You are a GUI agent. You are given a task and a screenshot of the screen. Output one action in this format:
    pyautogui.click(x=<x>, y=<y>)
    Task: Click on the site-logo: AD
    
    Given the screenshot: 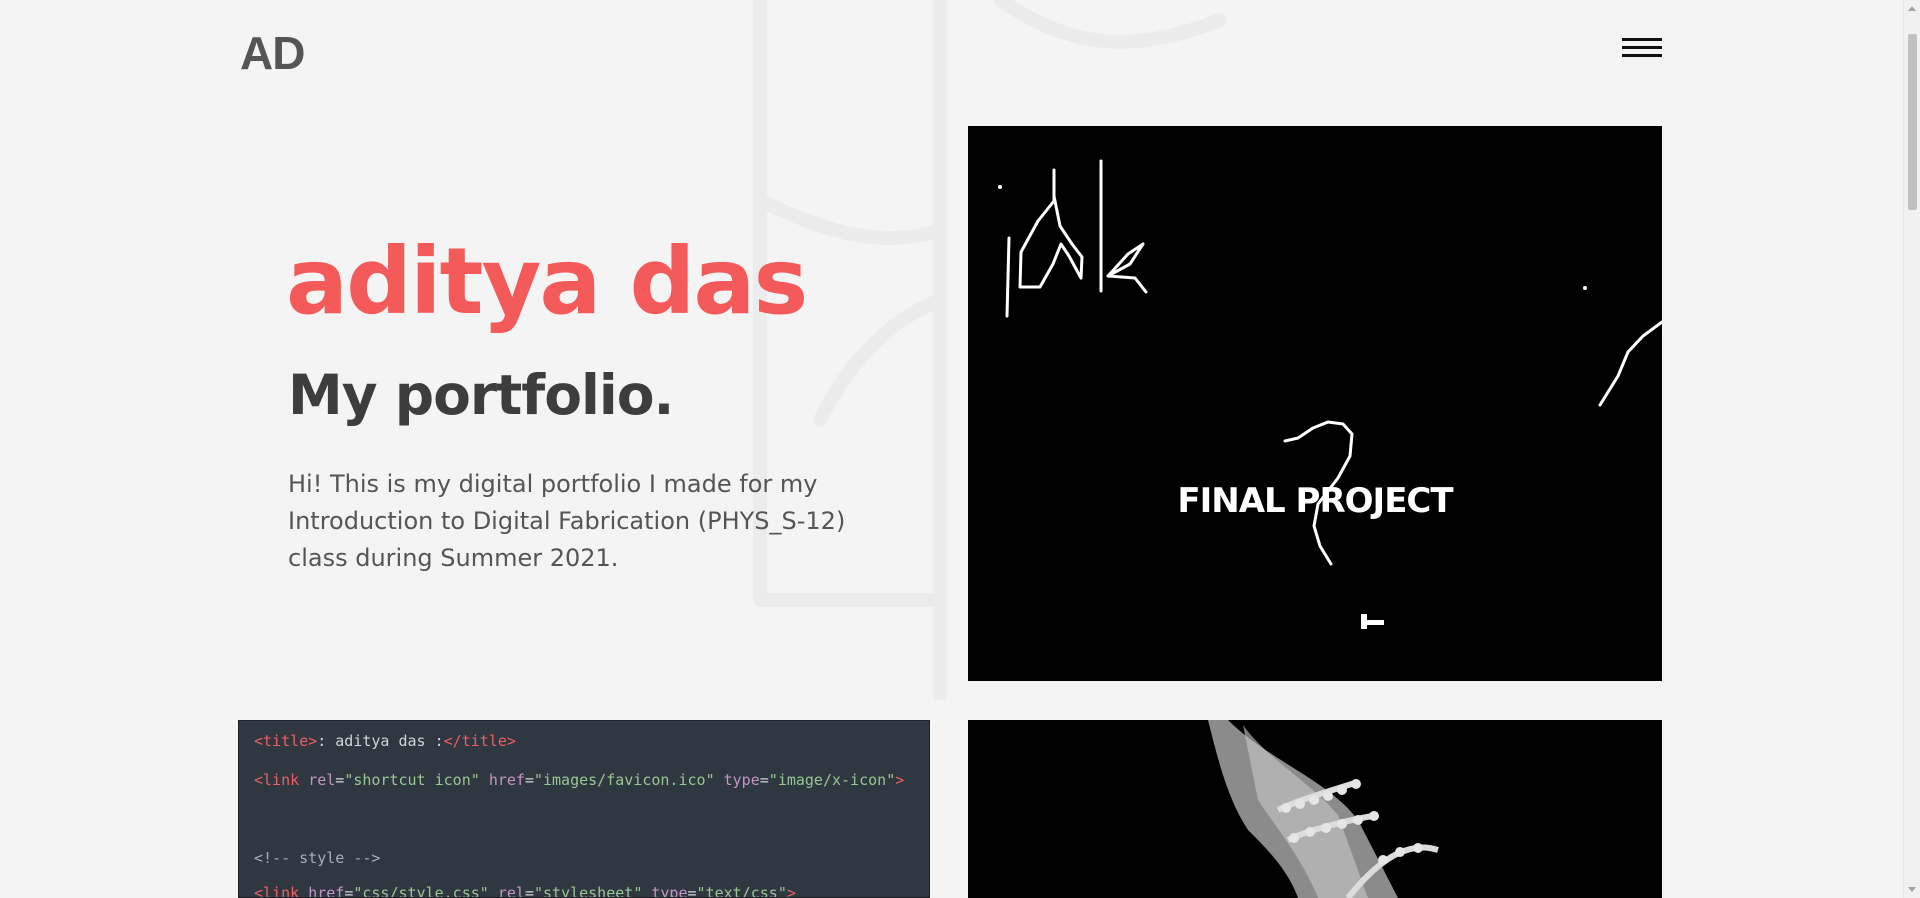 What is the action you would take?
    pyautogui.click(x=272, y=53)
    